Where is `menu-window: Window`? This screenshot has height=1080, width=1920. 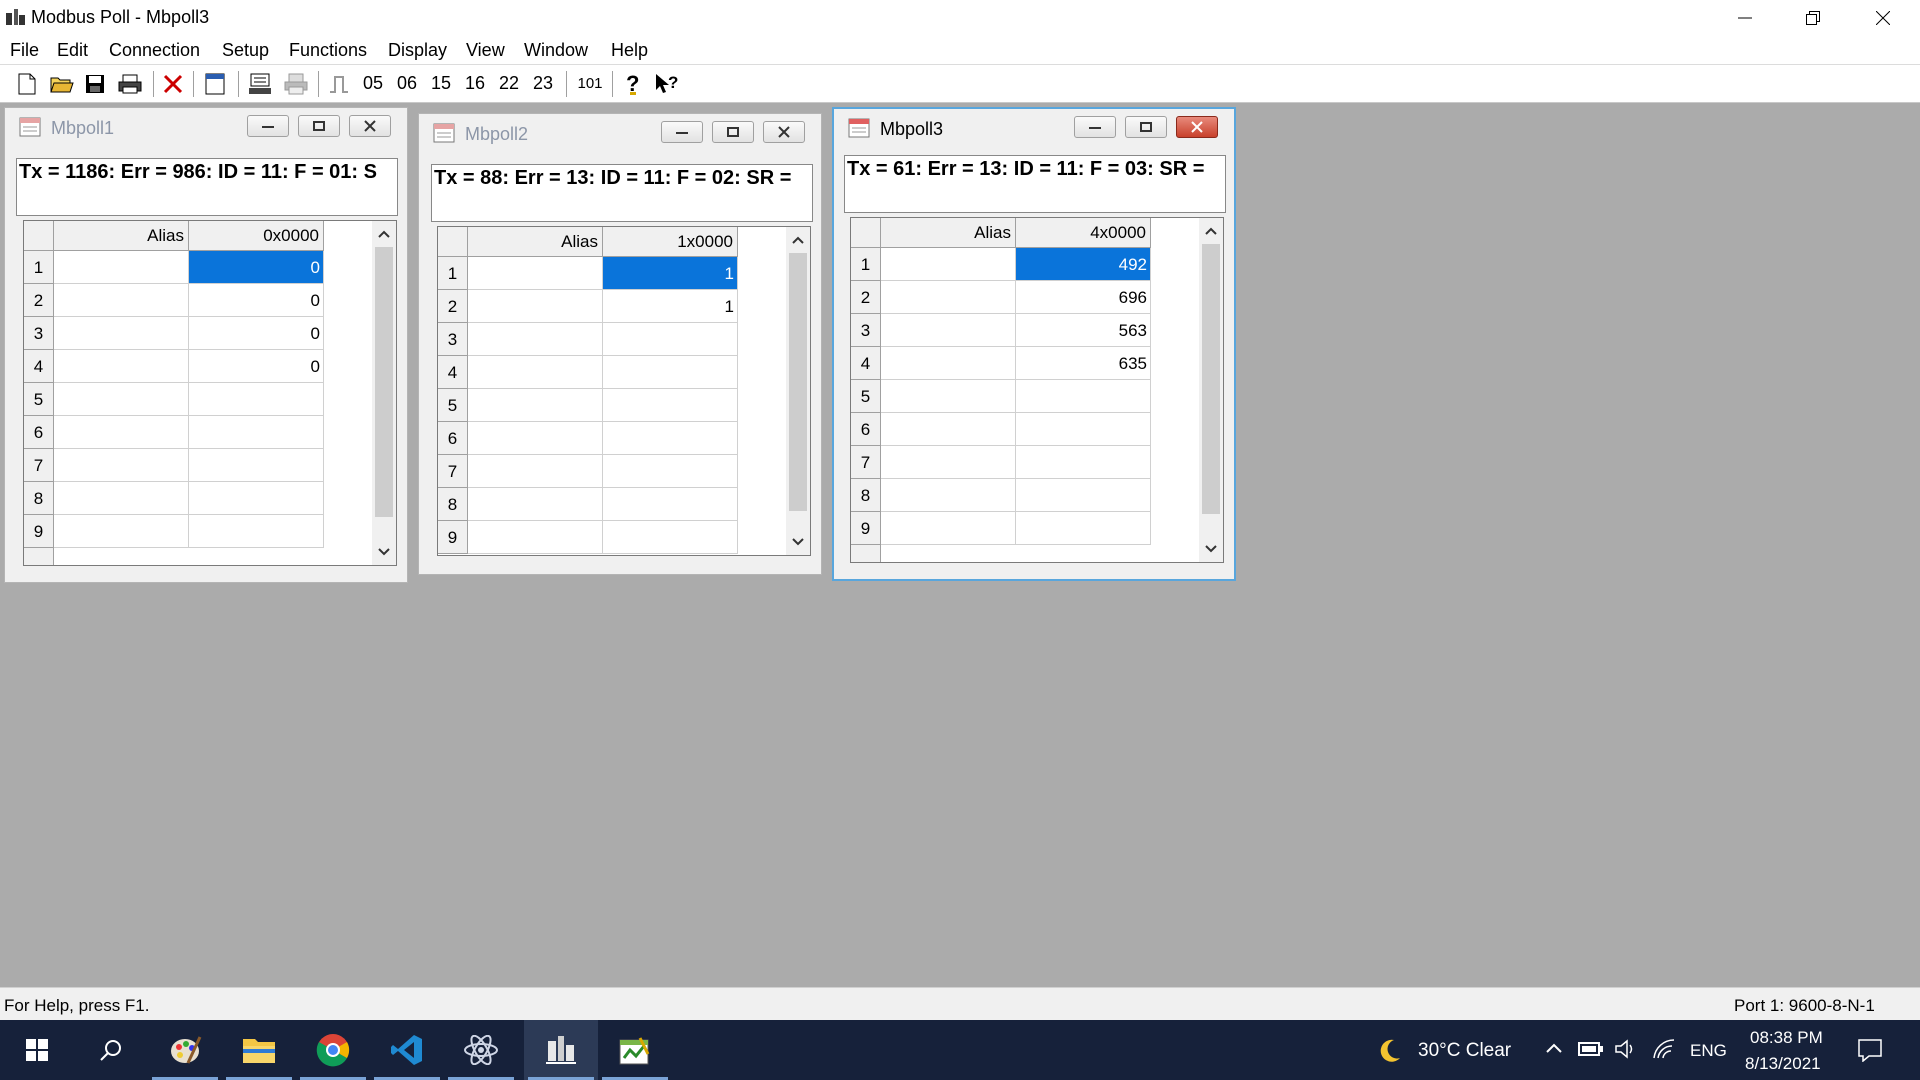
menu-window: Window is located at coordinates (556, 50).